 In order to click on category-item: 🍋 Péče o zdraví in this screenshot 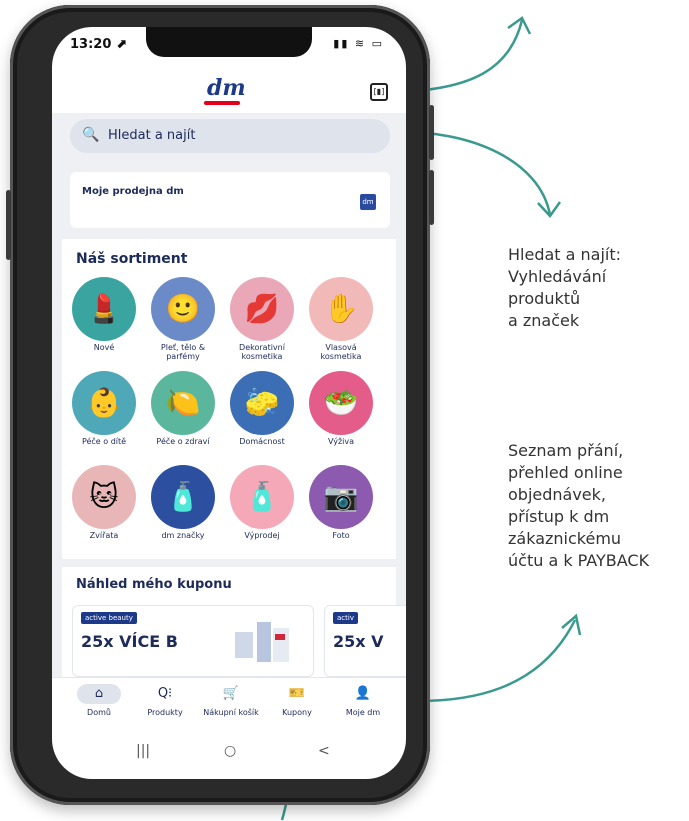, I will do `click(183, 408)`.